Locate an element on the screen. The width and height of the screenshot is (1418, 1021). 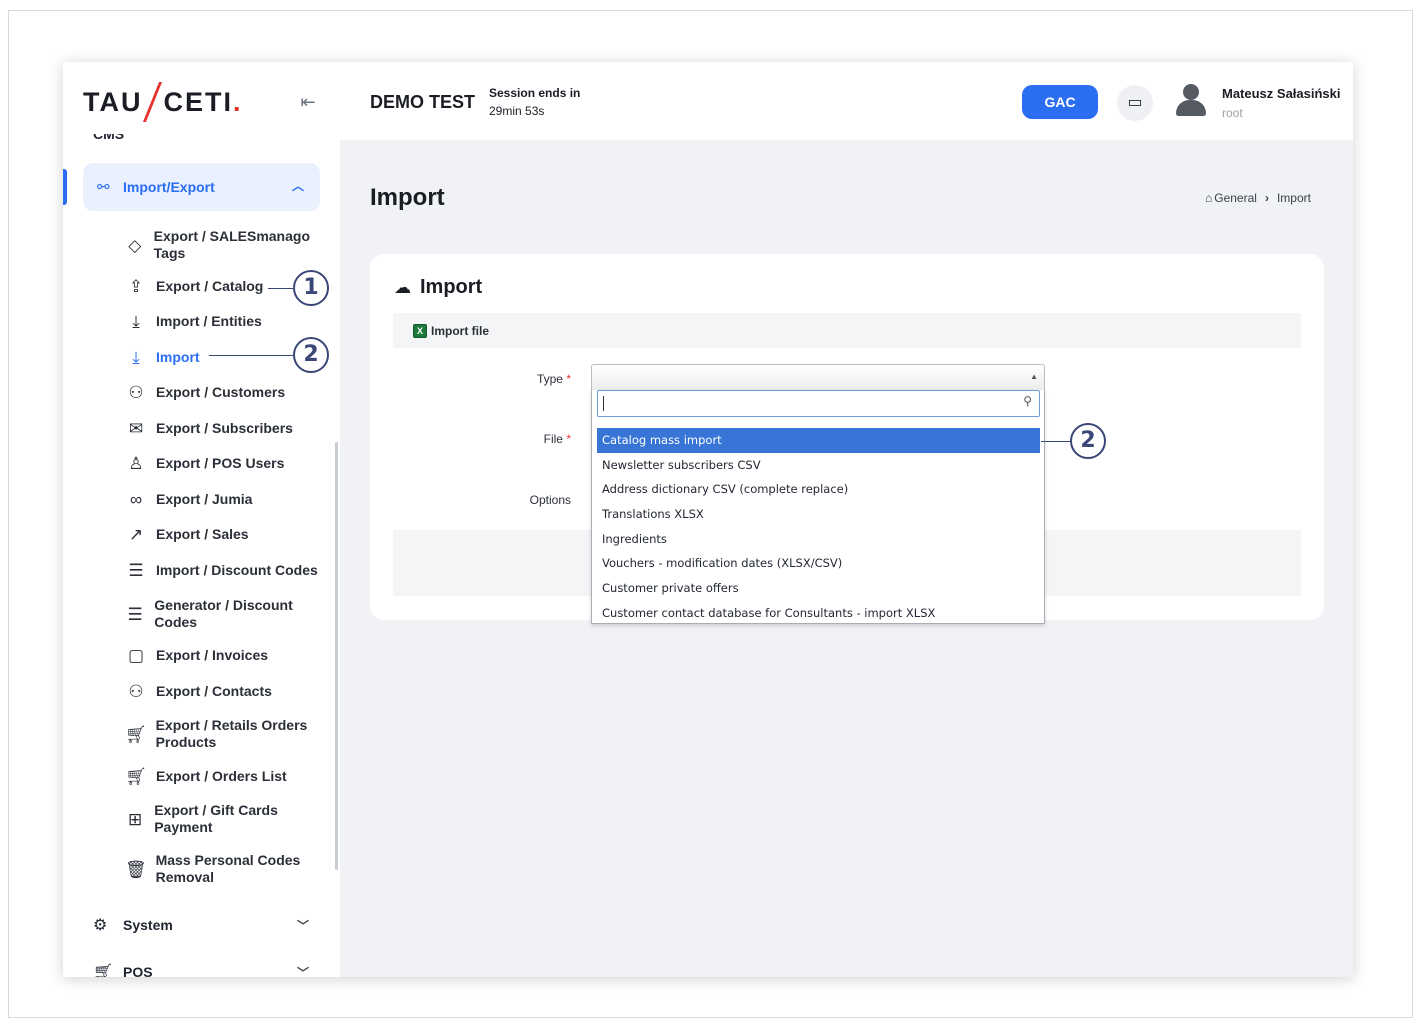
share-icon: ⚯ is located at coordinates (103, 187).